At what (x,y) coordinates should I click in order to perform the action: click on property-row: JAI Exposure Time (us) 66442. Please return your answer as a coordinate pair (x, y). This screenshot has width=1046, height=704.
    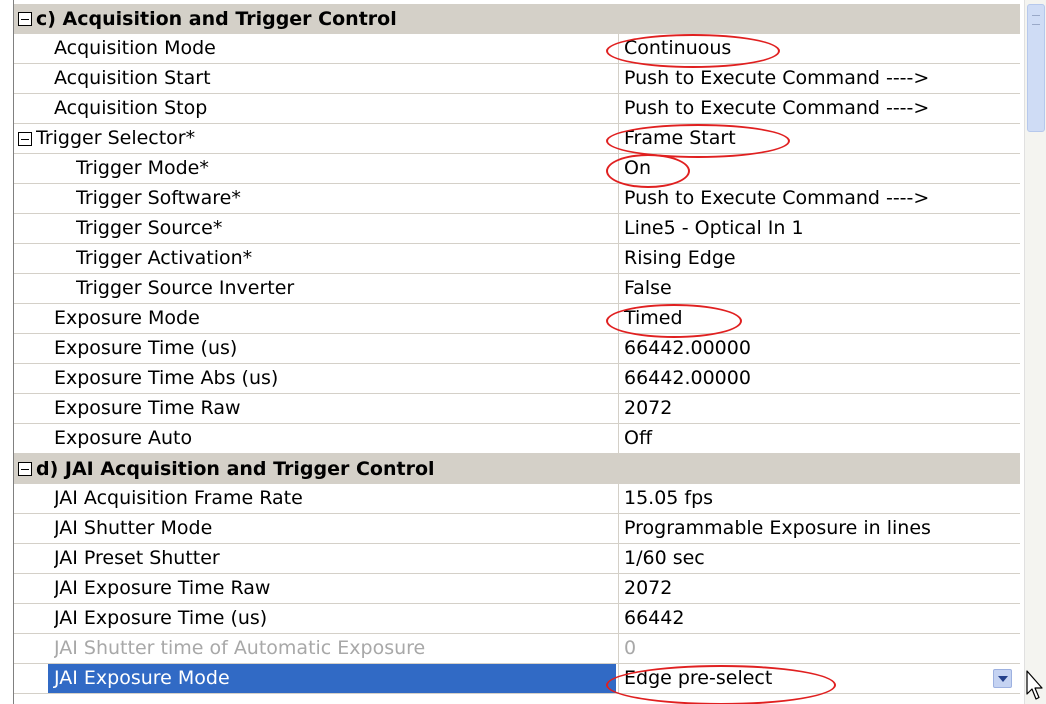
    Looking at the image, I should click on (517, 619).